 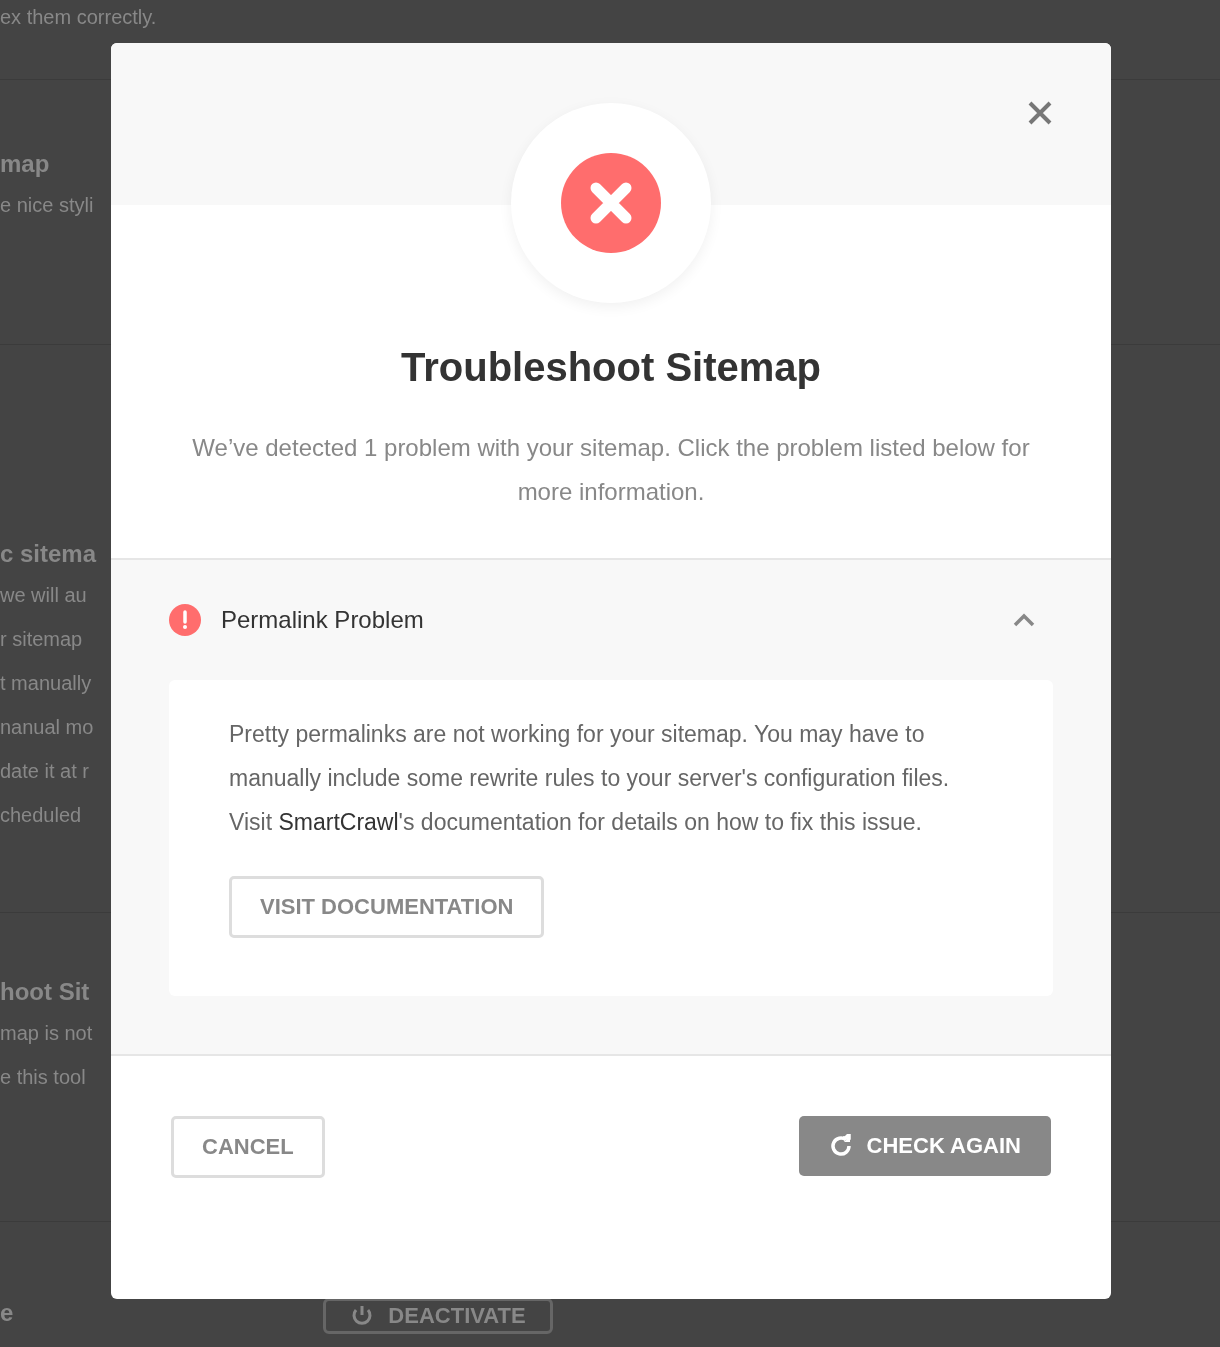 I want to click on section-text: t manually, so click(x=46, y=683).